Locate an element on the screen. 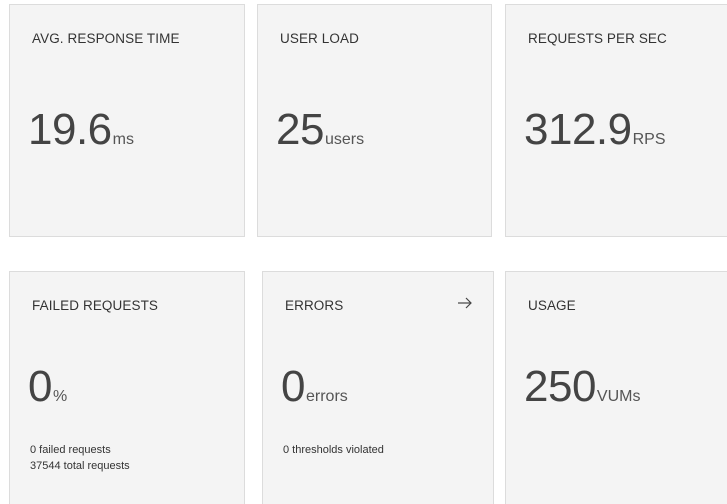 Image resolution: width=727 pixels, height=504 pixels. card-title: FAILED REQUESTS is located at coordinates (95, 305).